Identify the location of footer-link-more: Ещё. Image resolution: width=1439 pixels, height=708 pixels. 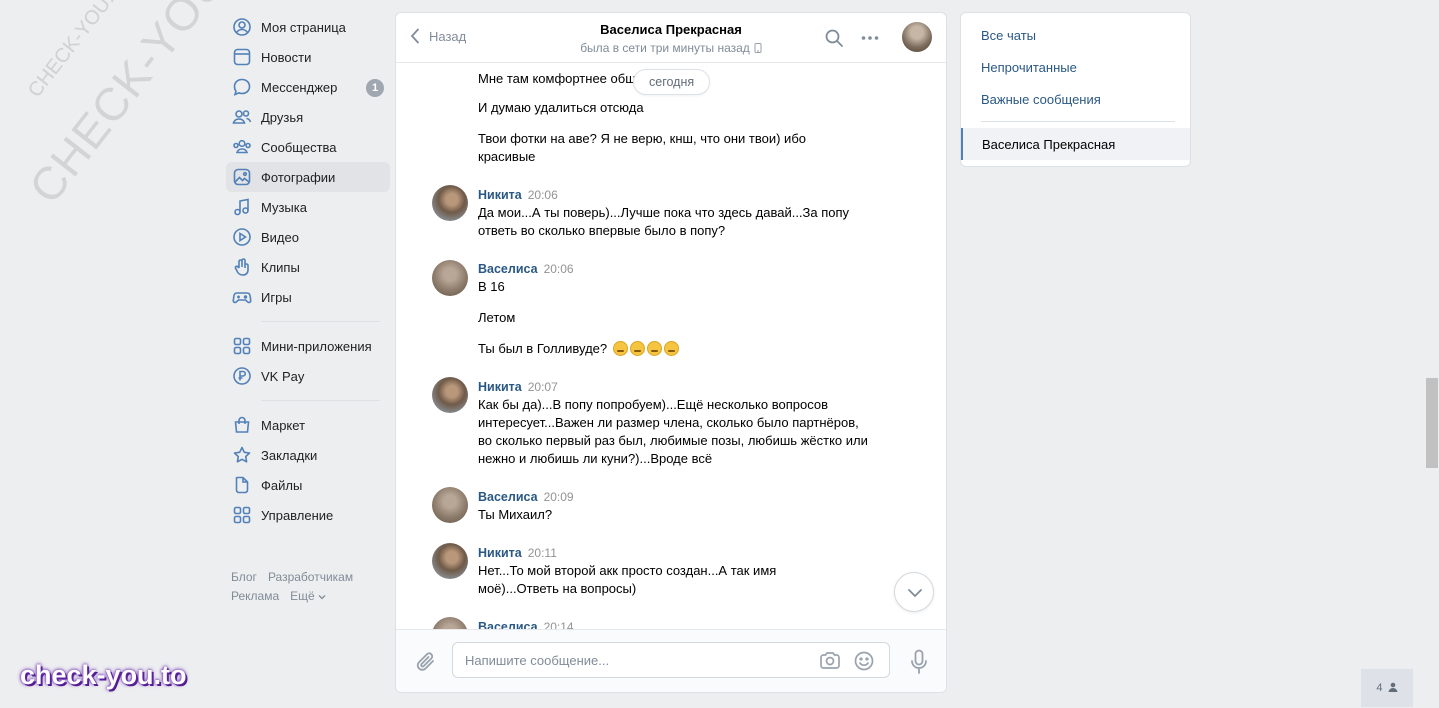
(308, 596).